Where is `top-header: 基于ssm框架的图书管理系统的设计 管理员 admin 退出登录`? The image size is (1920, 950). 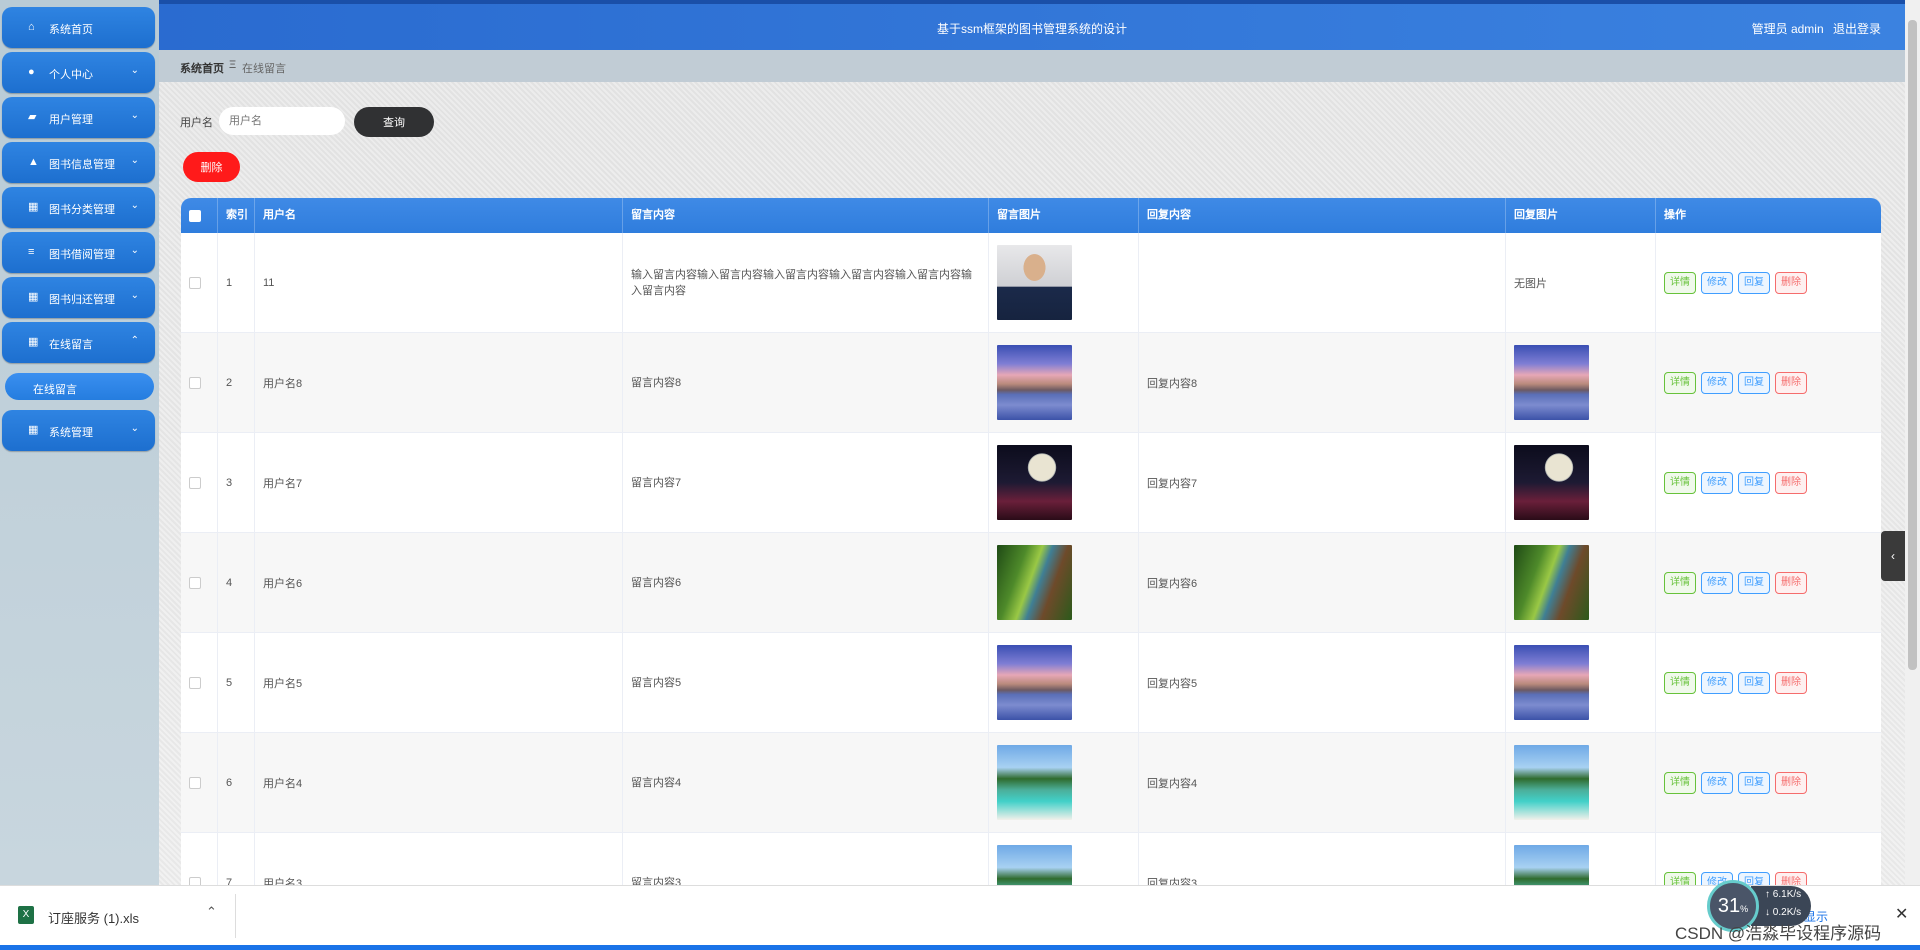 top-header: 基于ssm框架的图书管理系统的设计 管理员 admin 退出登录 is located at coordinates (1032, 25).